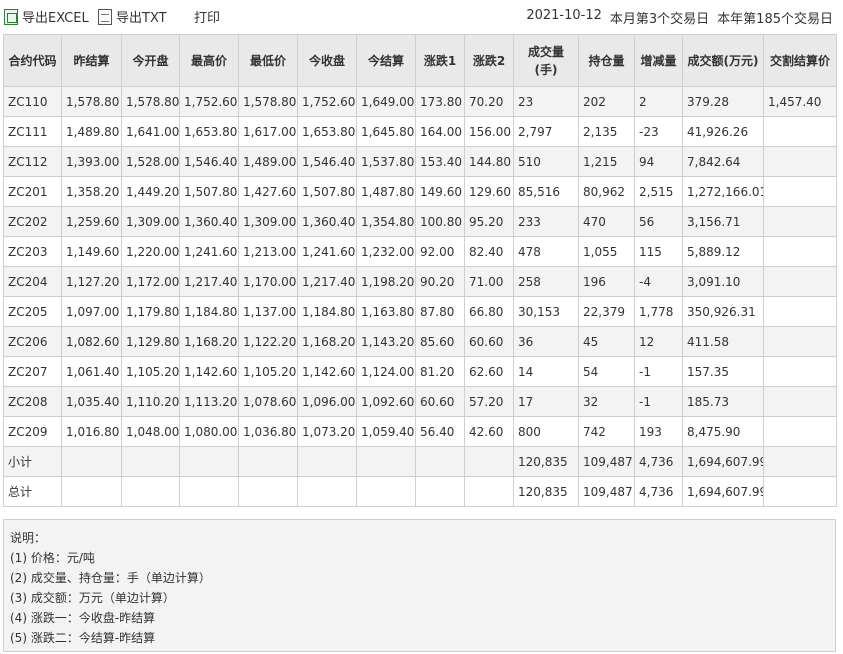 Image resolution: width=843 pixels, height=654 pixels. I want to click on table-cell: 258, so click(546, 281).